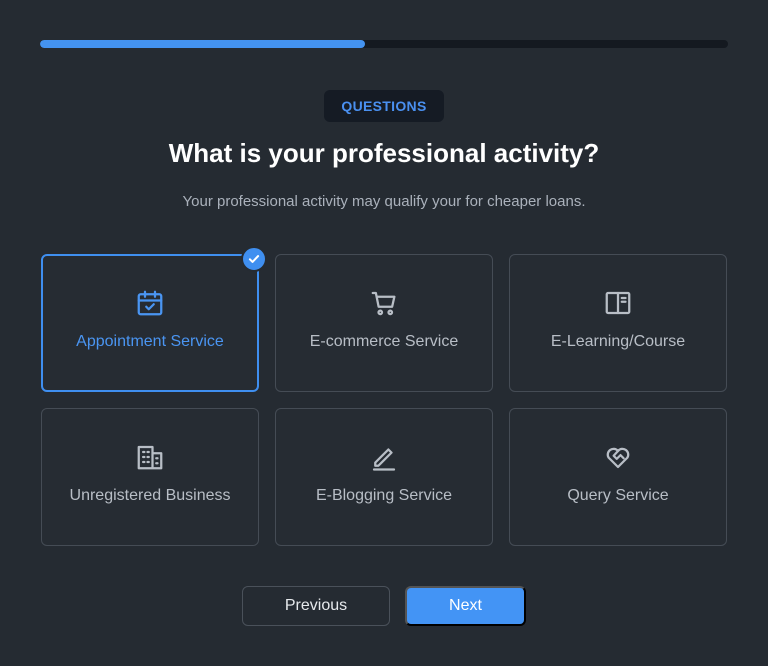 This screenshot has width=768, height=666. I want to click on page-title: What is your professional activity?, so click(384, 153).